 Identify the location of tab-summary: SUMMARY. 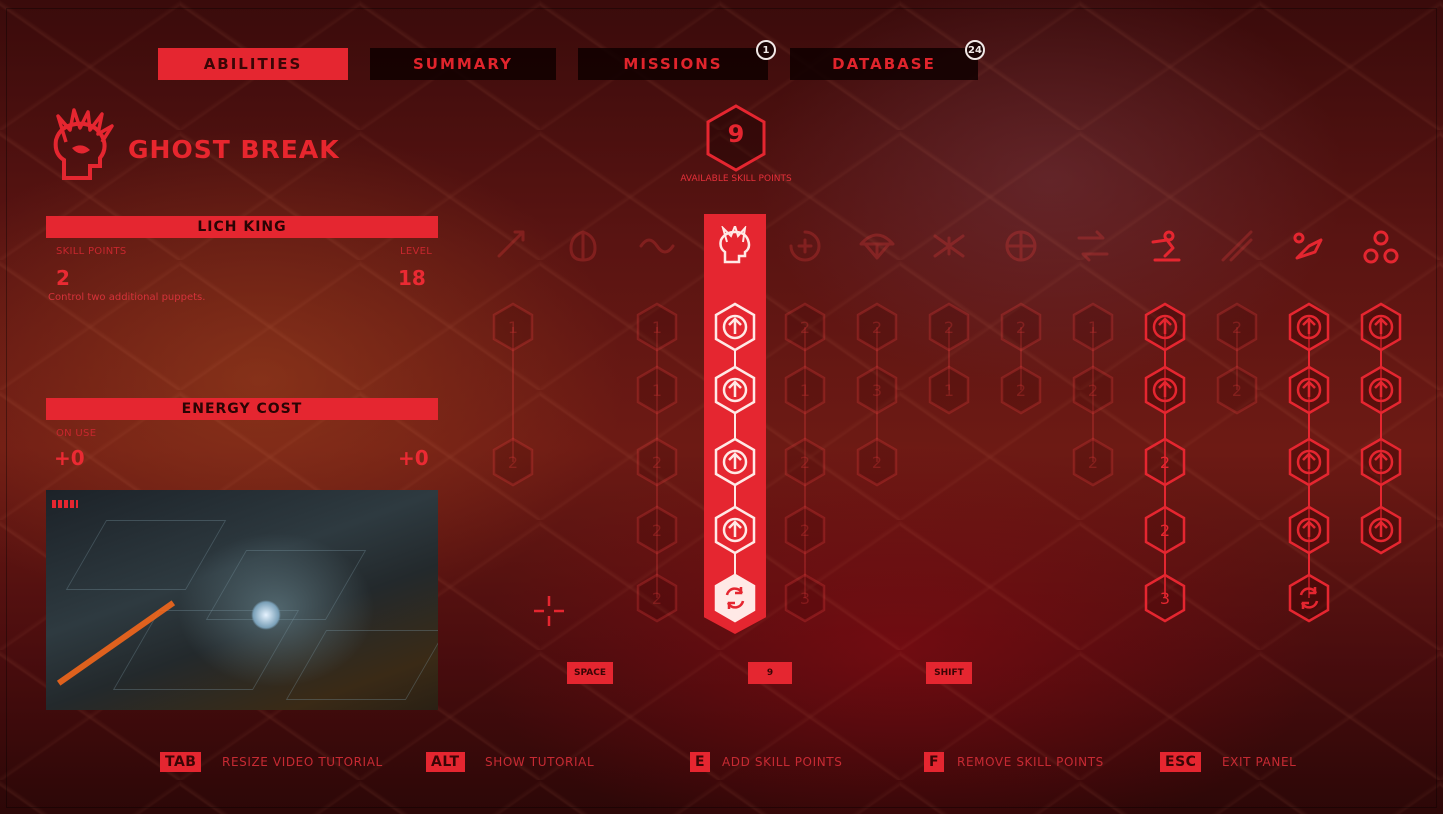
(463, 64).